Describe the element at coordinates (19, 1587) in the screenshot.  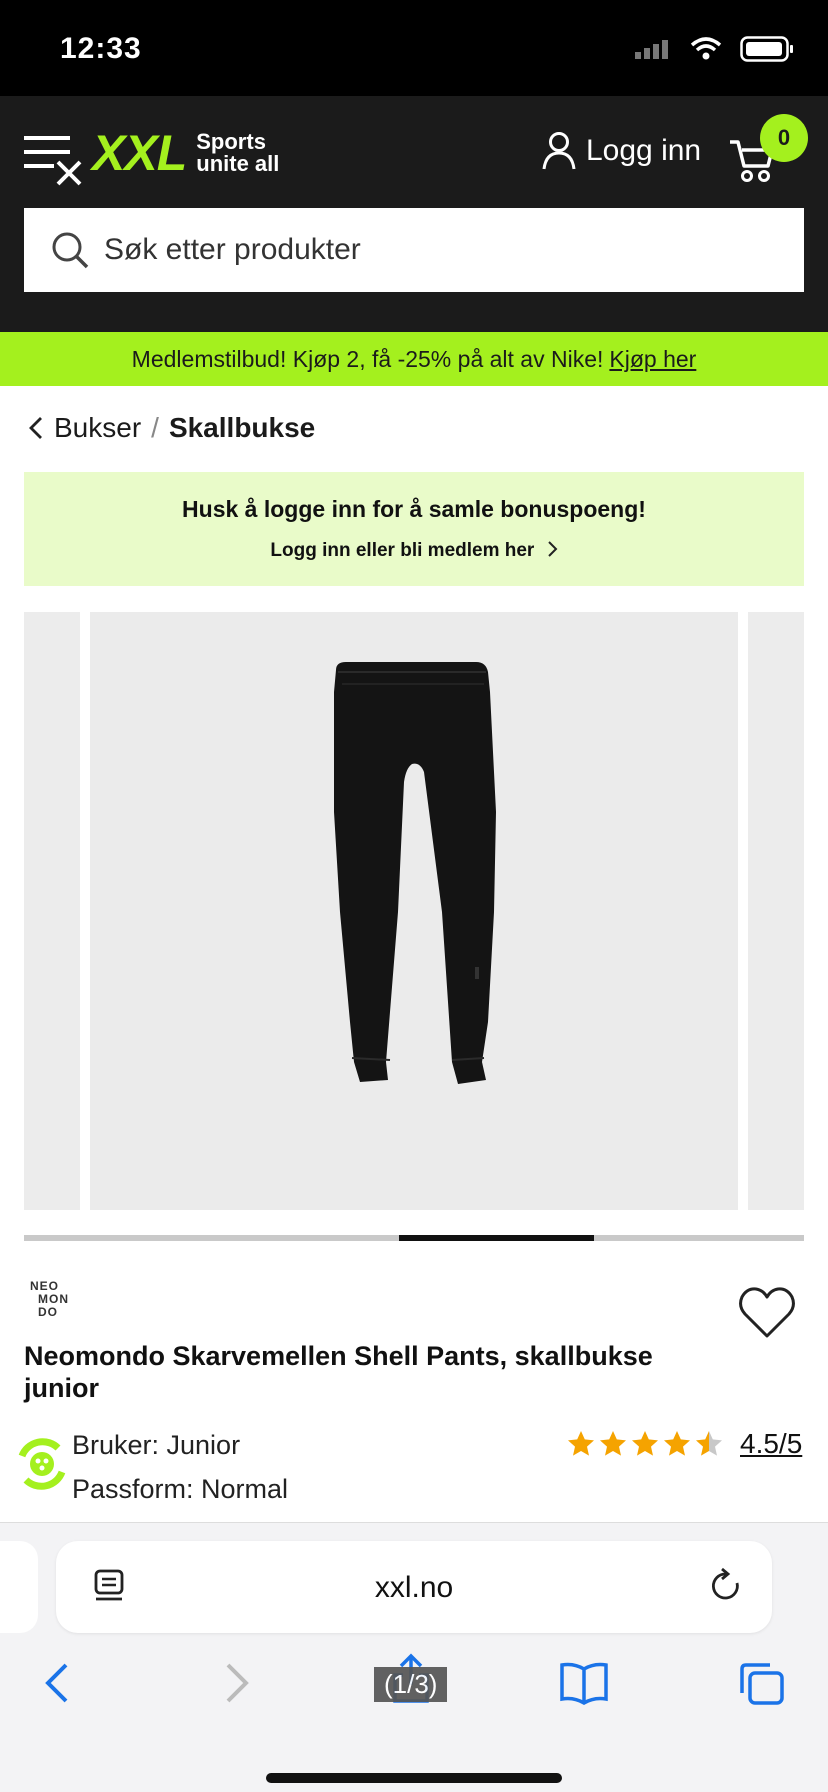
I see `previous-tab-peek` at that location.